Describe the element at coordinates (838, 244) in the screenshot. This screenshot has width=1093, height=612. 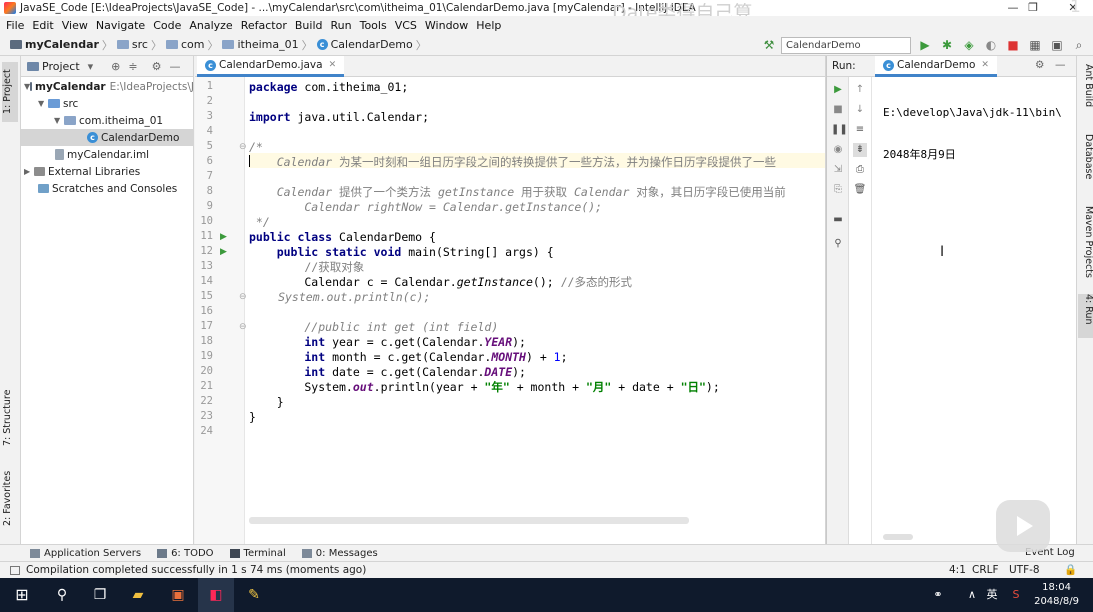
I see `pin-icon: ⚲` at that location.